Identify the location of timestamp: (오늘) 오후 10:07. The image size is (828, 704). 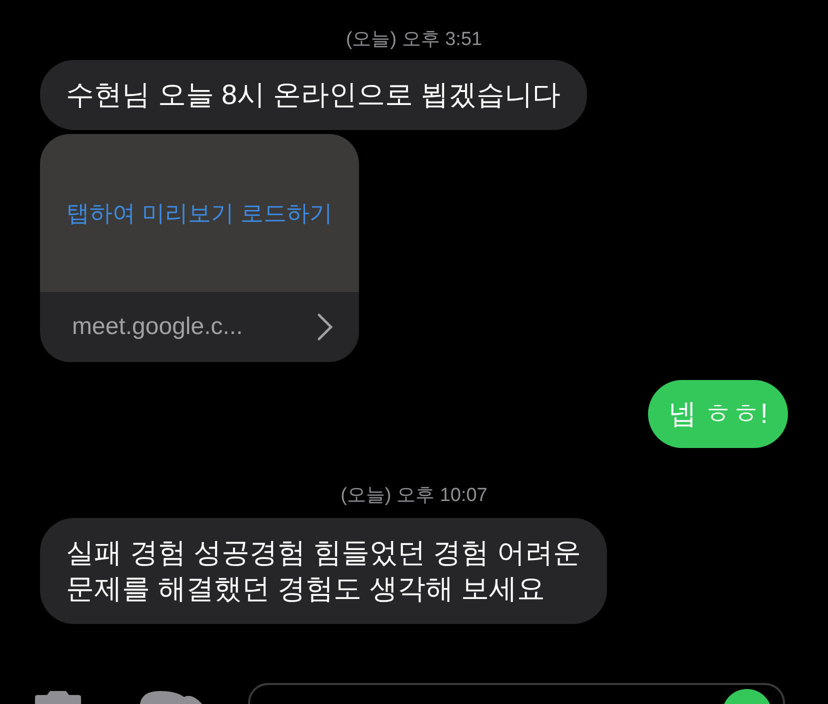
(414, 496).